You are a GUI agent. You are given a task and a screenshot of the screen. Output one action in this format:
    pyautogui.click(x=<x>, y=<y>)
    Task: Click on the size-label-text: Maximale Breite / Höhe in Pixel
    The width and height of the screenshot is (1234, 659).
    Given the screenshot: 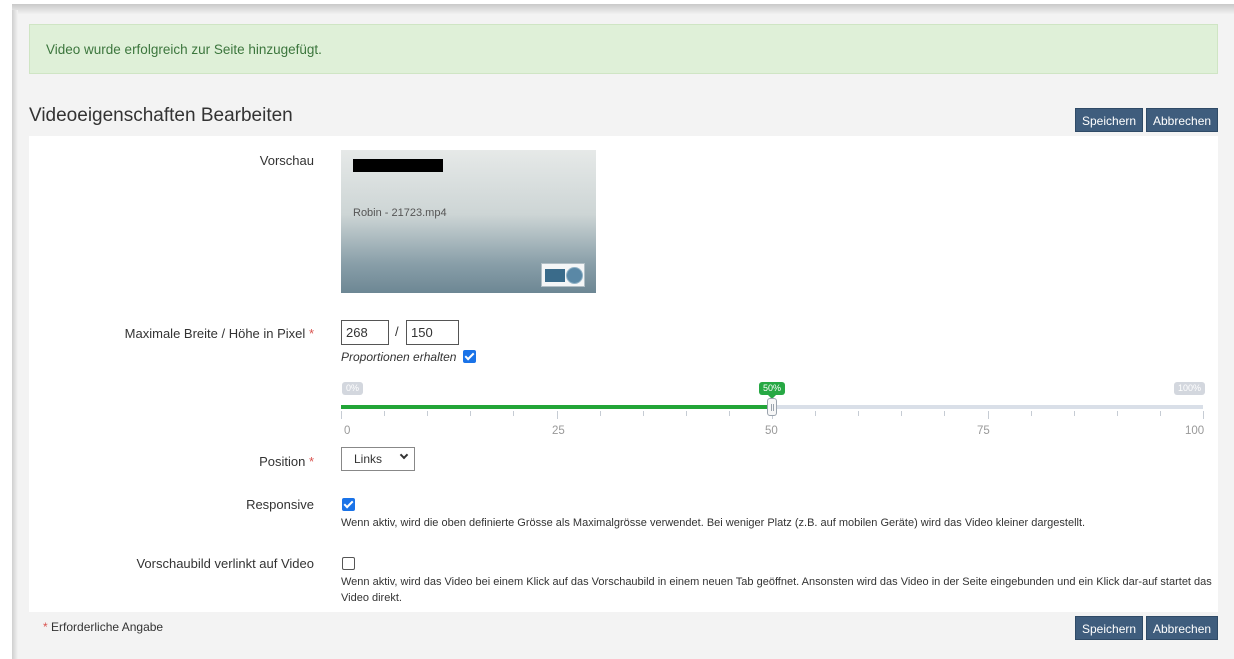 What is the action you would take?
    pyautogui.click(x=215, y=333)
    